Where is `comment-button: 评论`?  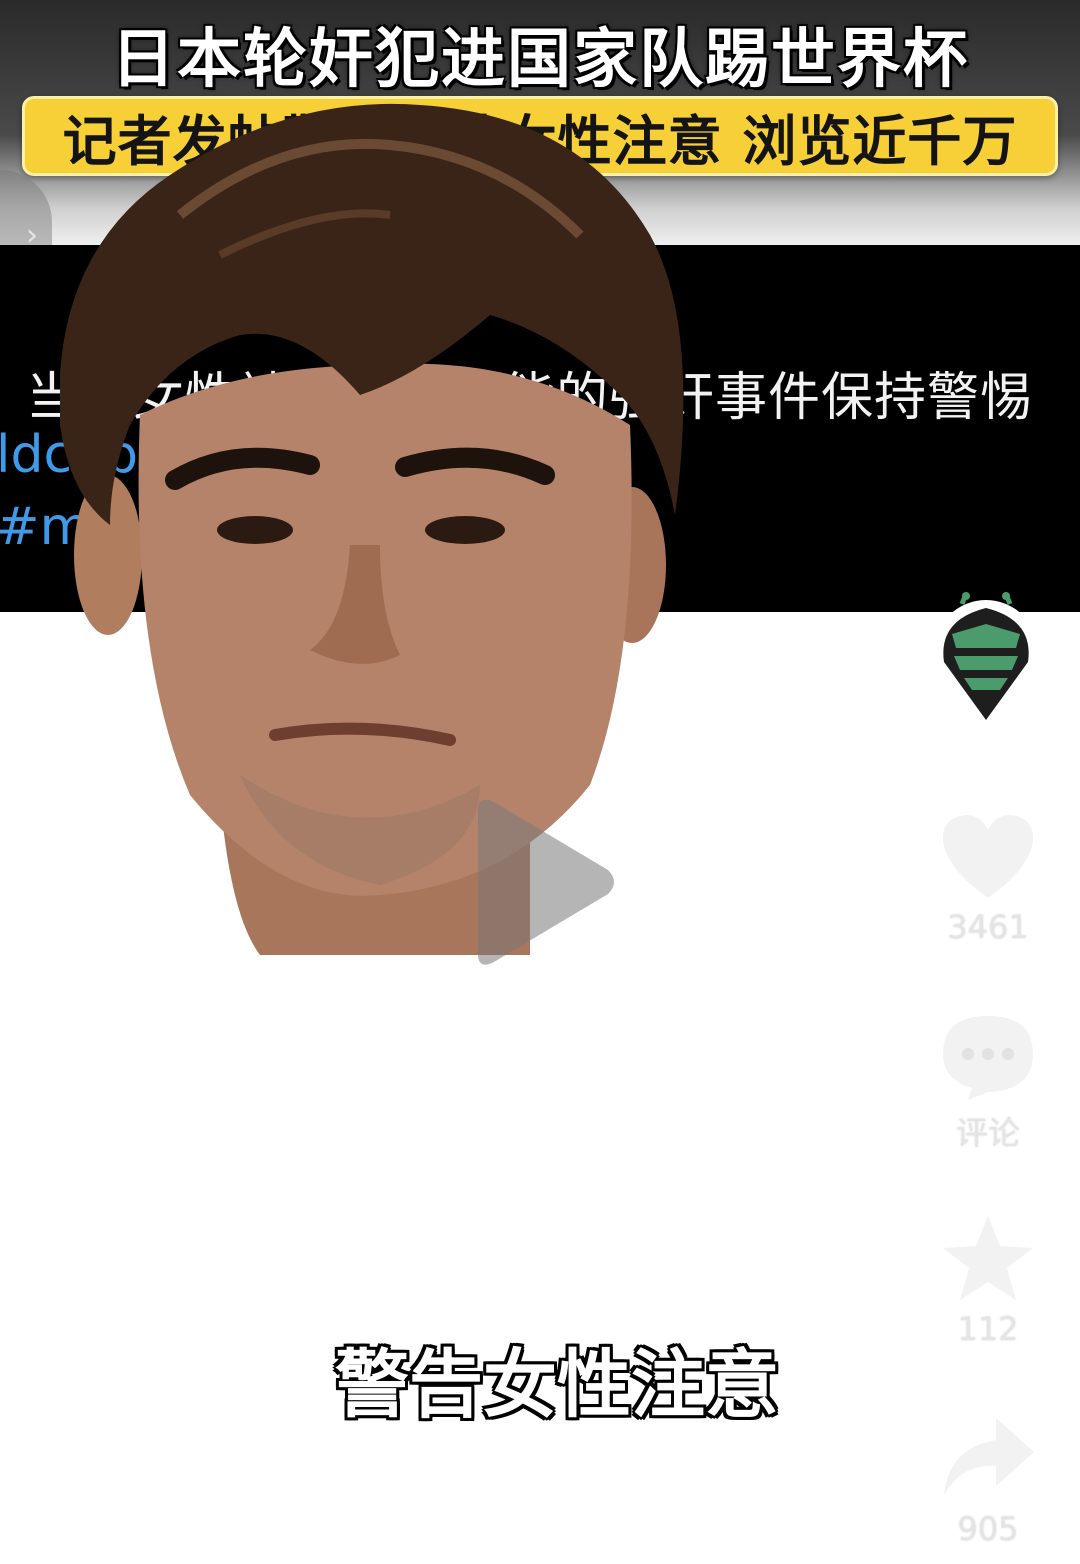
comment-button: 评论 is located at coordinates (988, 1082).